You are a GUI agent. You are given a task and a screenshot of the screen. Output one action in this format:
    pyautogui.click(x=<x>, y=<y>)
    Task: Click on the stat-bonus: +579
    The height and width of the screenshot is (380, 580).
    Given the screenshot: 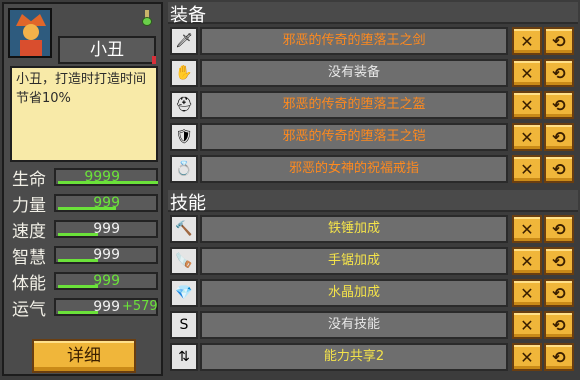 What is the action you would take?
    pyautogui.click(x=140, y=306)
    